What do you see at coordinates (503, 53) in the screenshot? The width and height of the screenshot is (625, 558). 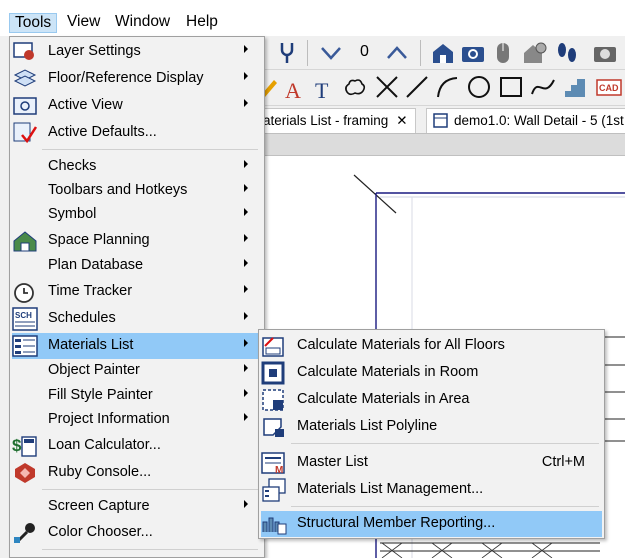 I see `mouse-icon` at bounding box center [503, 53].